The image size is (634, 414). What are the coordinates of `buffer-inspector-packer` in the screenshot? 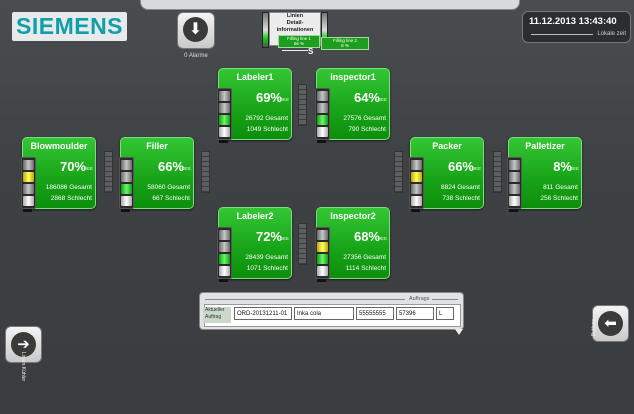 It's located at (398, 172).